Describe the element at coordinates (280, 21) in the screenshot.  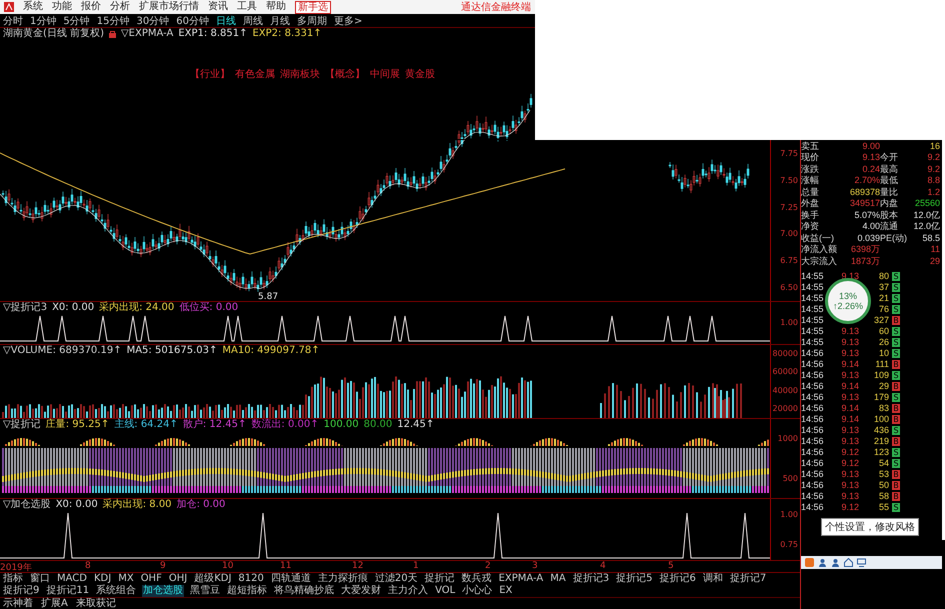
I see `period-tab: 月线` at that location.